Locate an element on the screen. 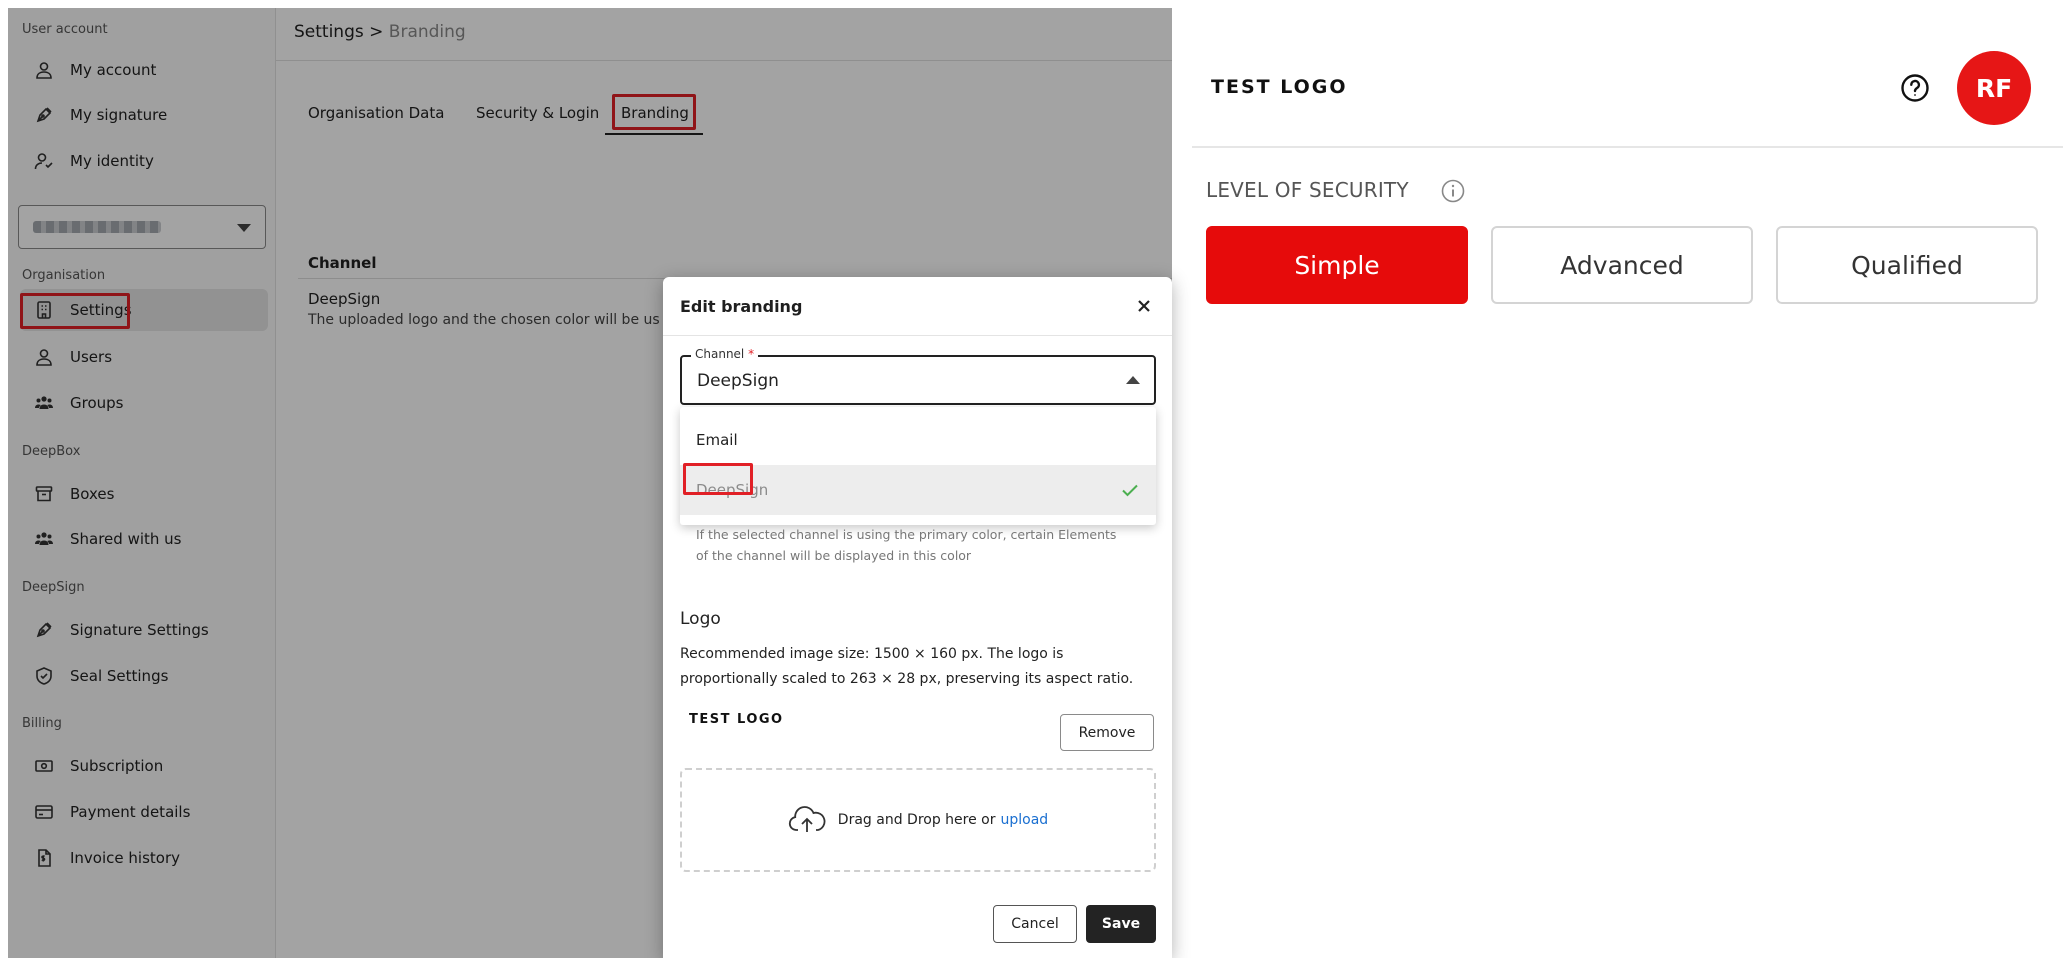 This screenshot has width=2063, height=958. avatar: RF is located at coordinates (1994, 88).